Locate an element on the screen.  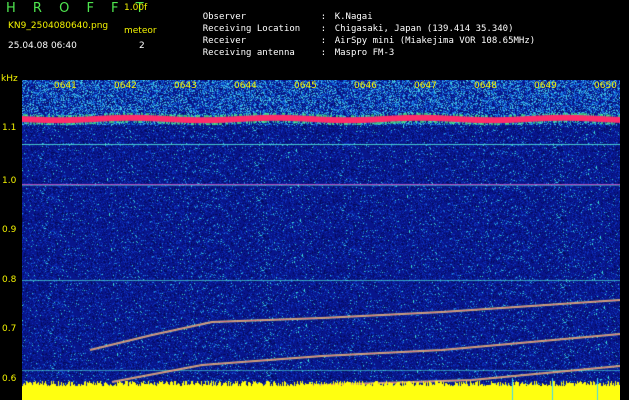
x-tick-label: 0642 is located at coordinates (125, 86).